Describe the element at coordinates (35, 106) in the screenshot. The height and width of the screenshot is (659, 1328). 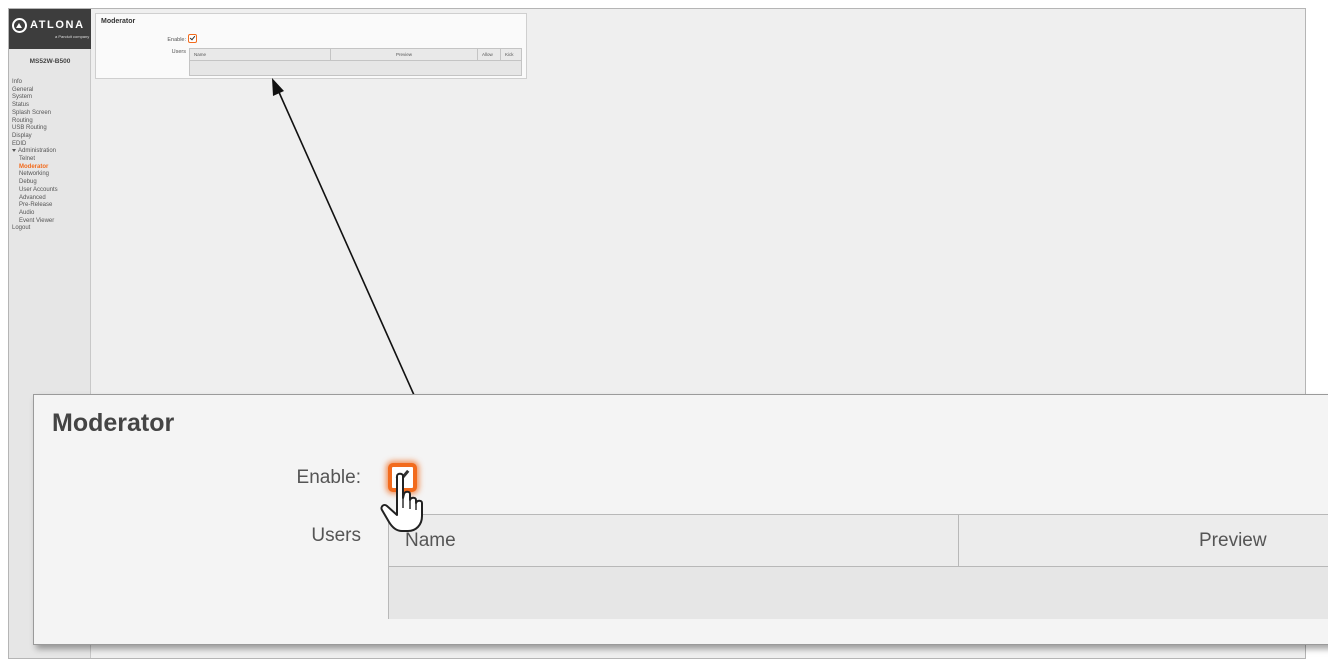
I see `sidebar-item-status: Status` at that location.